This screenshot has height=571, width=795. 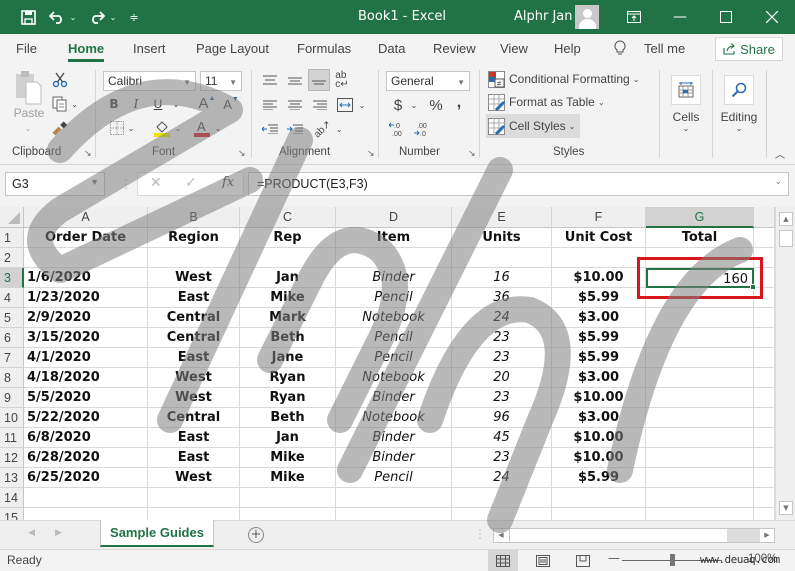 I want to click on cut-button, so click(x=60, y=80).